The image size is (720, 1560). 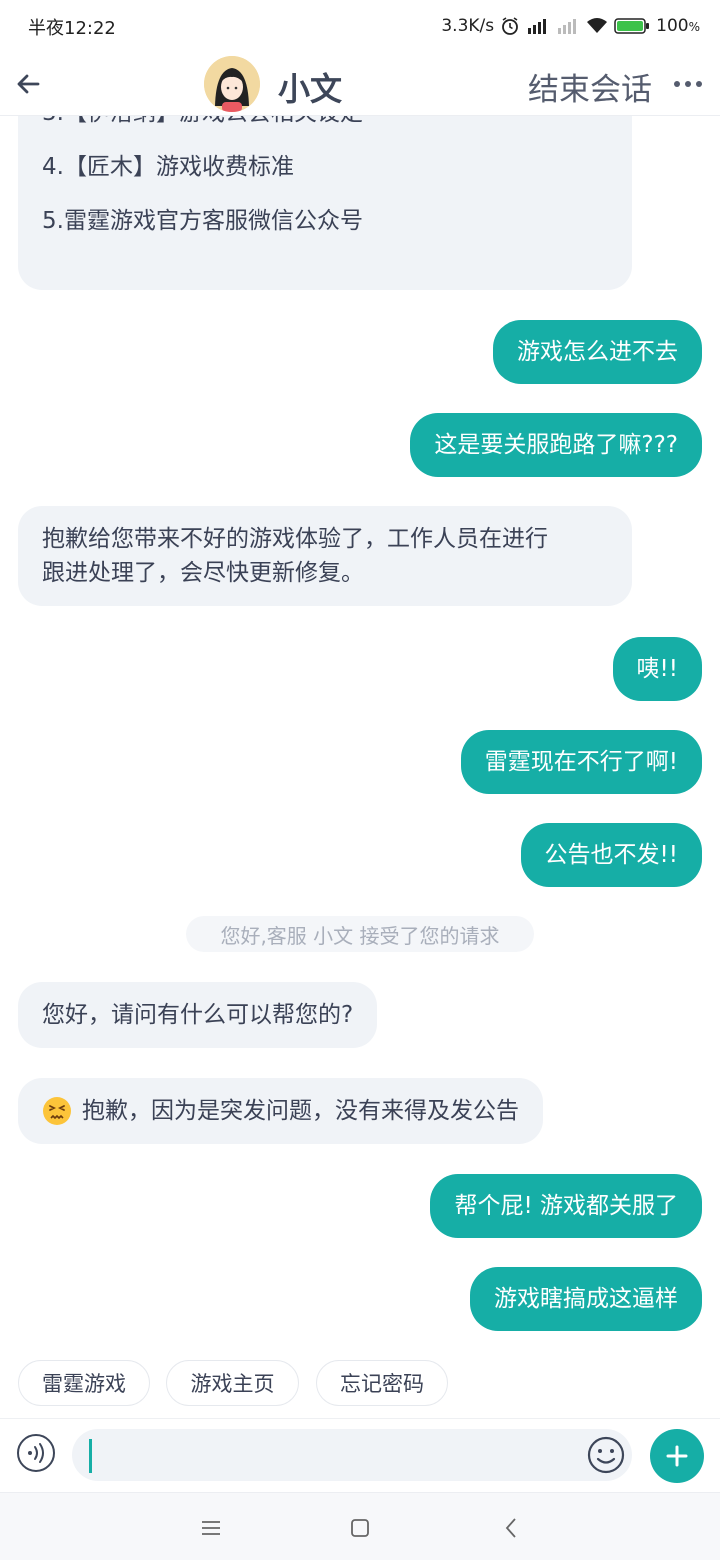 I want to click on menu-item: 4.【匠木】游戏收费标准, so click(x=325, y=167).